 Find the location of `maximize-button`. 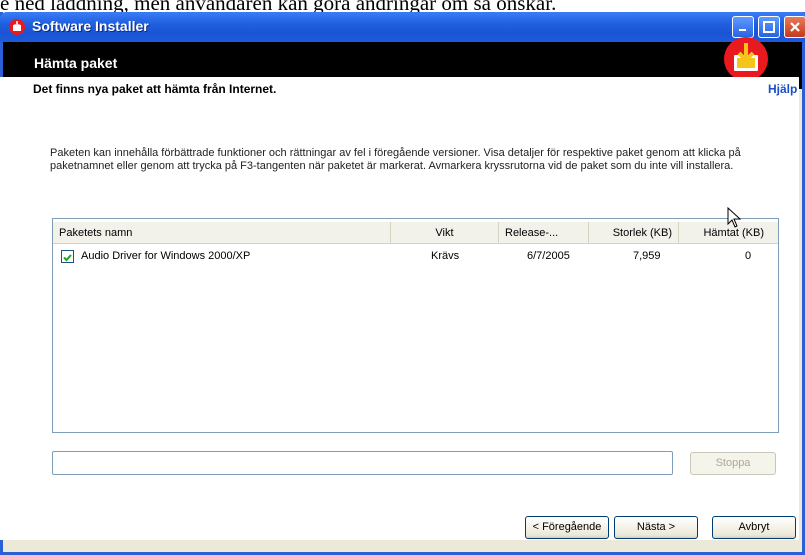

maximize-button is located at coordinates (769, 27).